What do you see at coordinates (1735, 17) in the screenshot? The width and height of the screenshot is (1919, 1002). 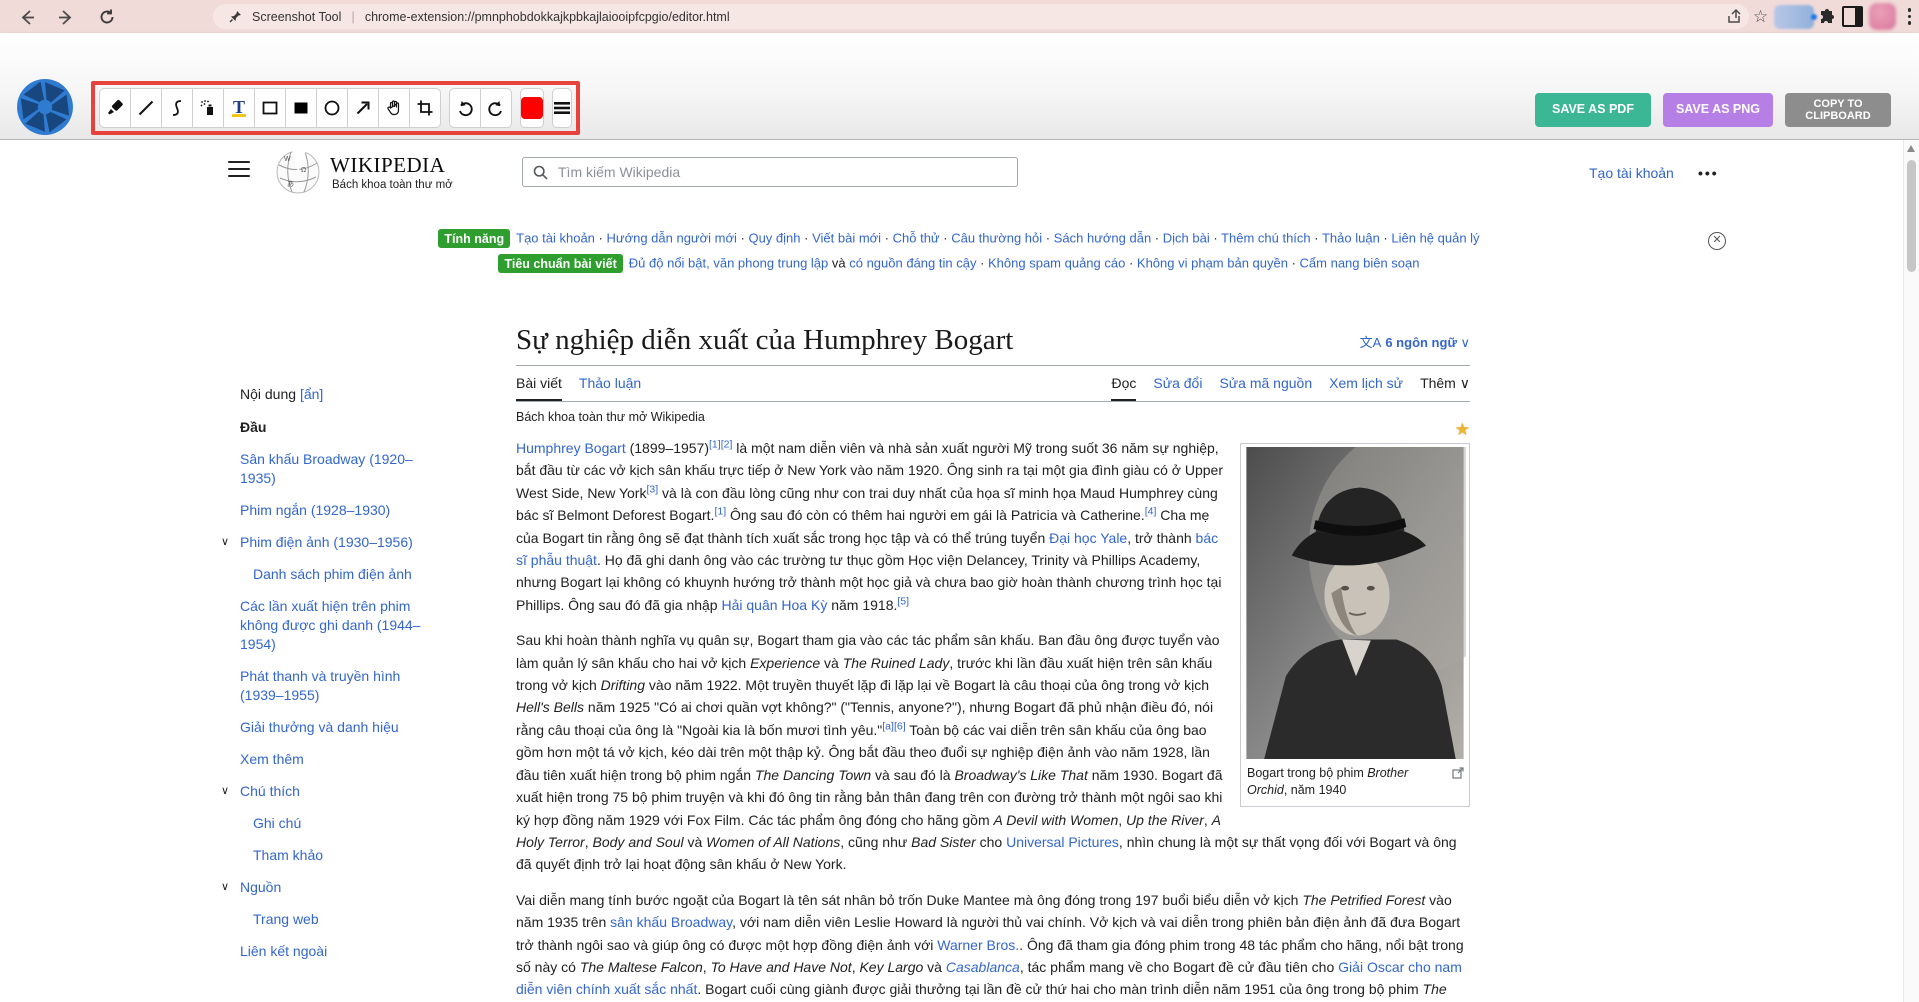 I see `share-icon` at bounding box center [1735, 17].